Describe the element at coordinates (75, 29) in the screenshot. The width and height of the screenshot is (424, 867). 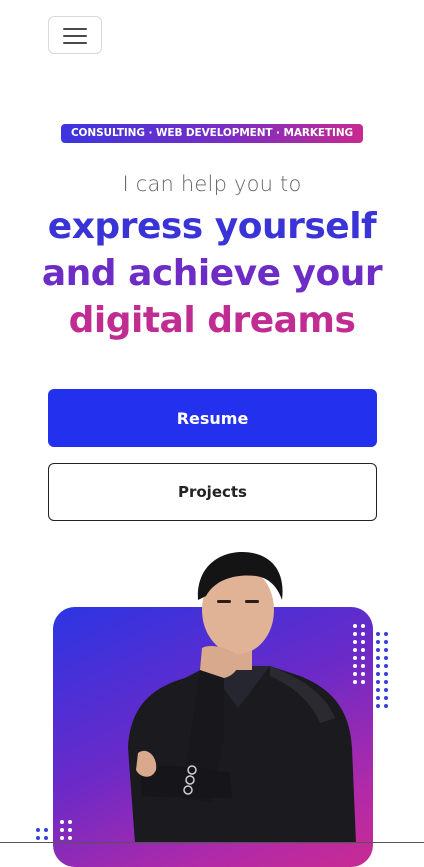
I see `hamburger-menu-icon` at that location.